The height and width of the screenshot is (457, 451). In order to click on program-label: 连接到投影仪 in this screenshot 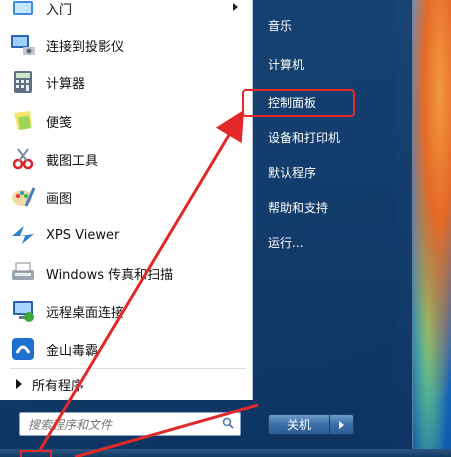, I will do `click(85, 47)`.